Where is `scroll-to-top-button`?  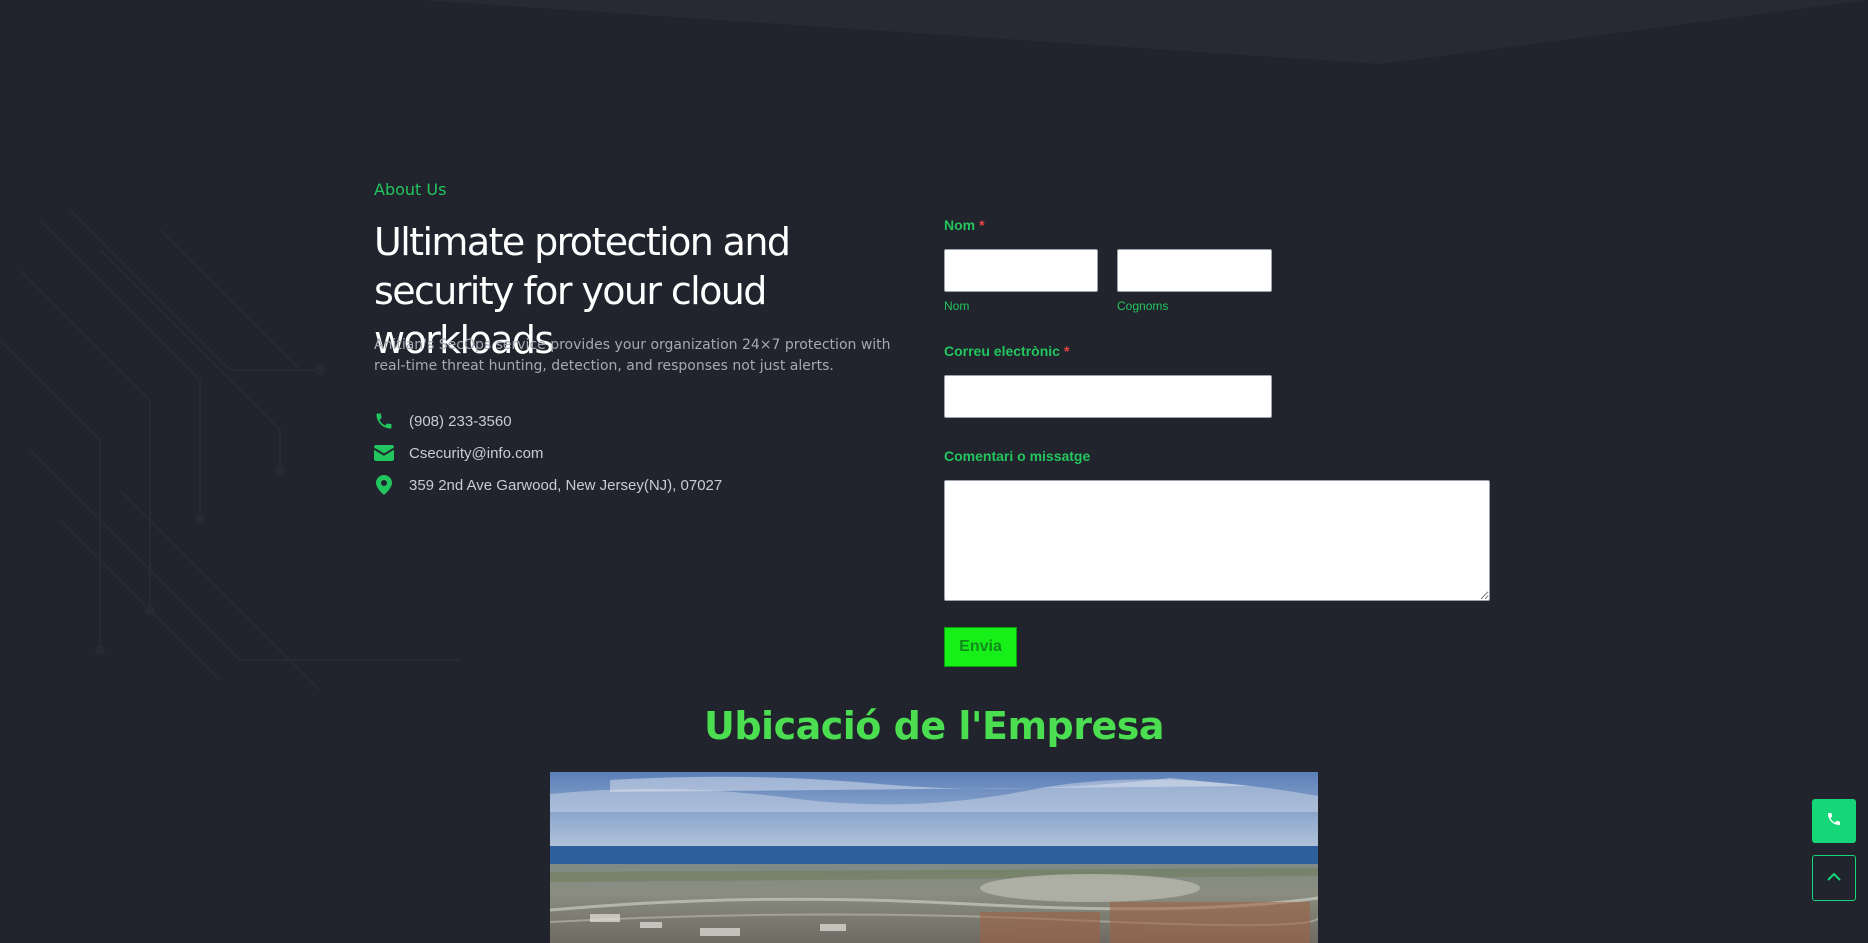
scroll-to-top-button is located at coordinates (1834, 878).